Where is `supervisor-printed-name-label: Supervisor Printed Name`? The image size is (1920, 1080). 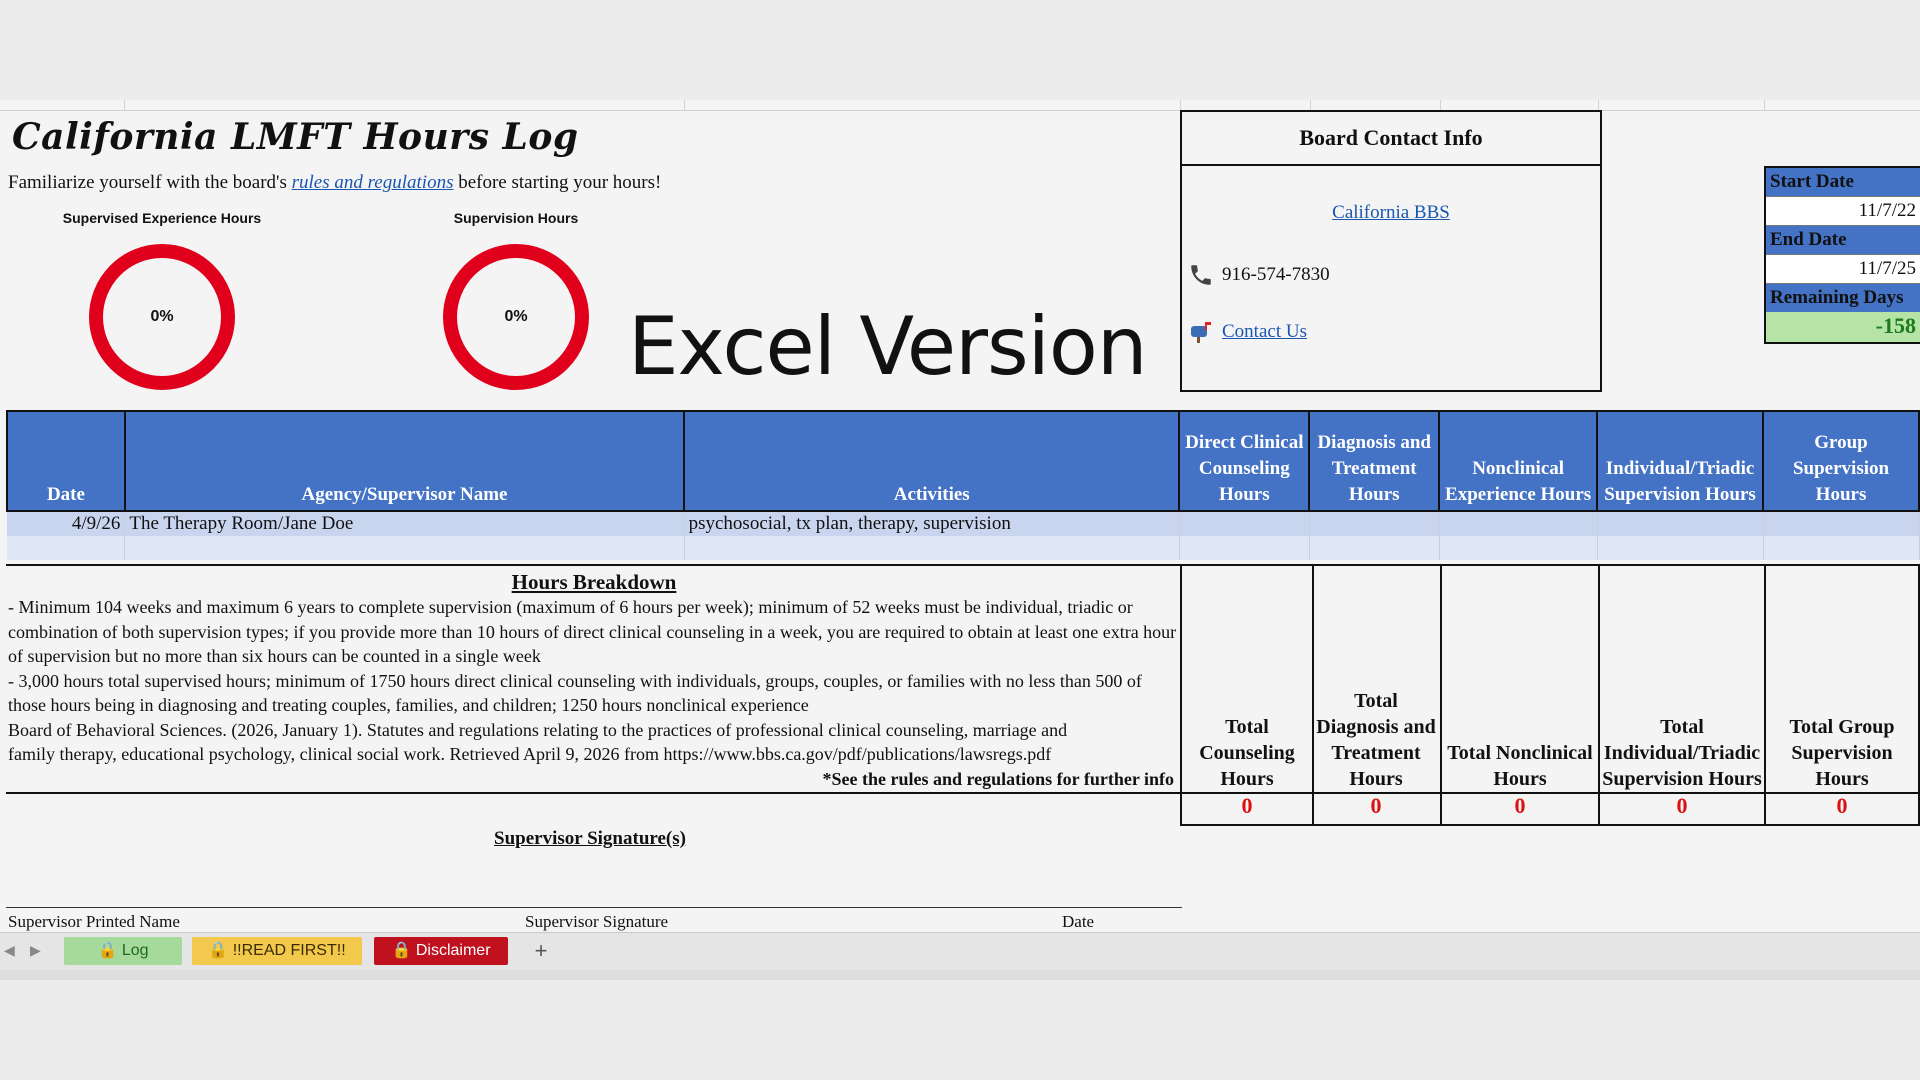
supervisor-printed-name-label: Supervisor Printed Name is located at coordinates (94, 921).